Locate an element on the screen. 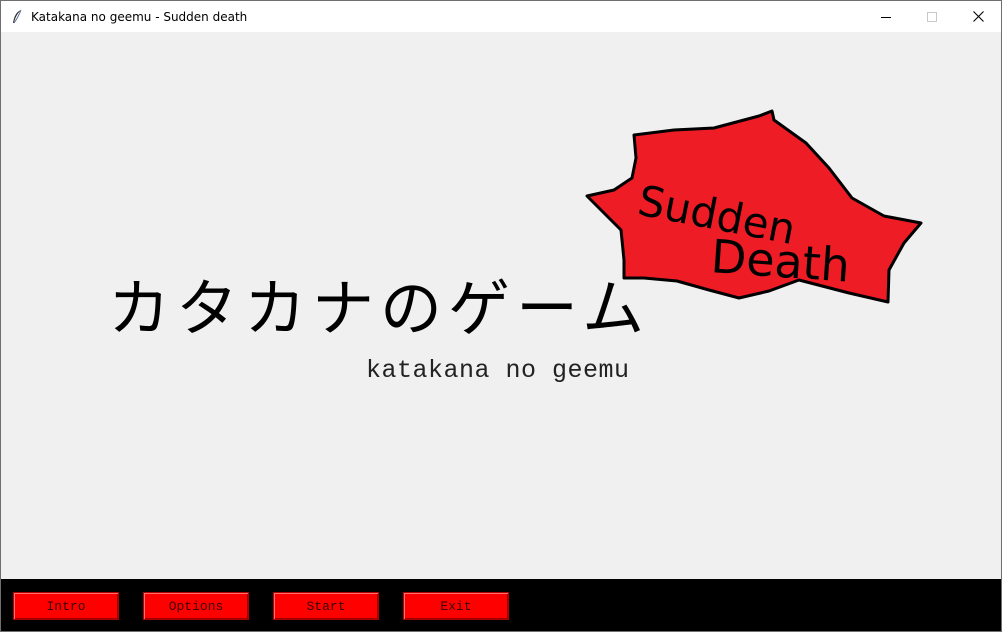 This screenshot has width=1002, height=632. japanese-title: カタカナのゲーム is located at coordinates (379, 308).